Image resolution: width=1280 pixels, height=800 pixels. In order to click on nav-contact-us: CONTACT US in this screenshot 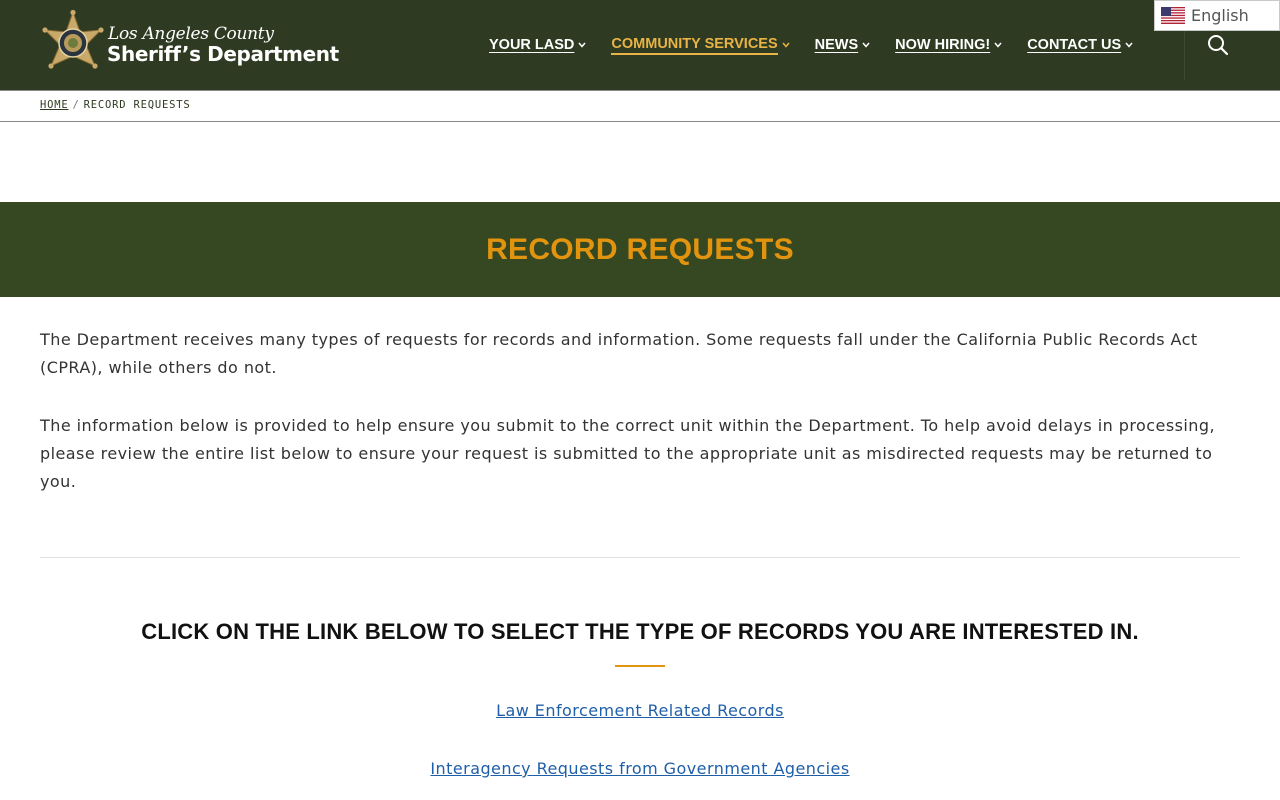, I will do `click(1080, 45)`.